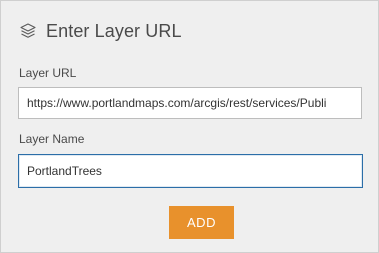 This screenshot has height=253, width=379. I want to click on layer-url-label: Layer URL, so click(48, 73).